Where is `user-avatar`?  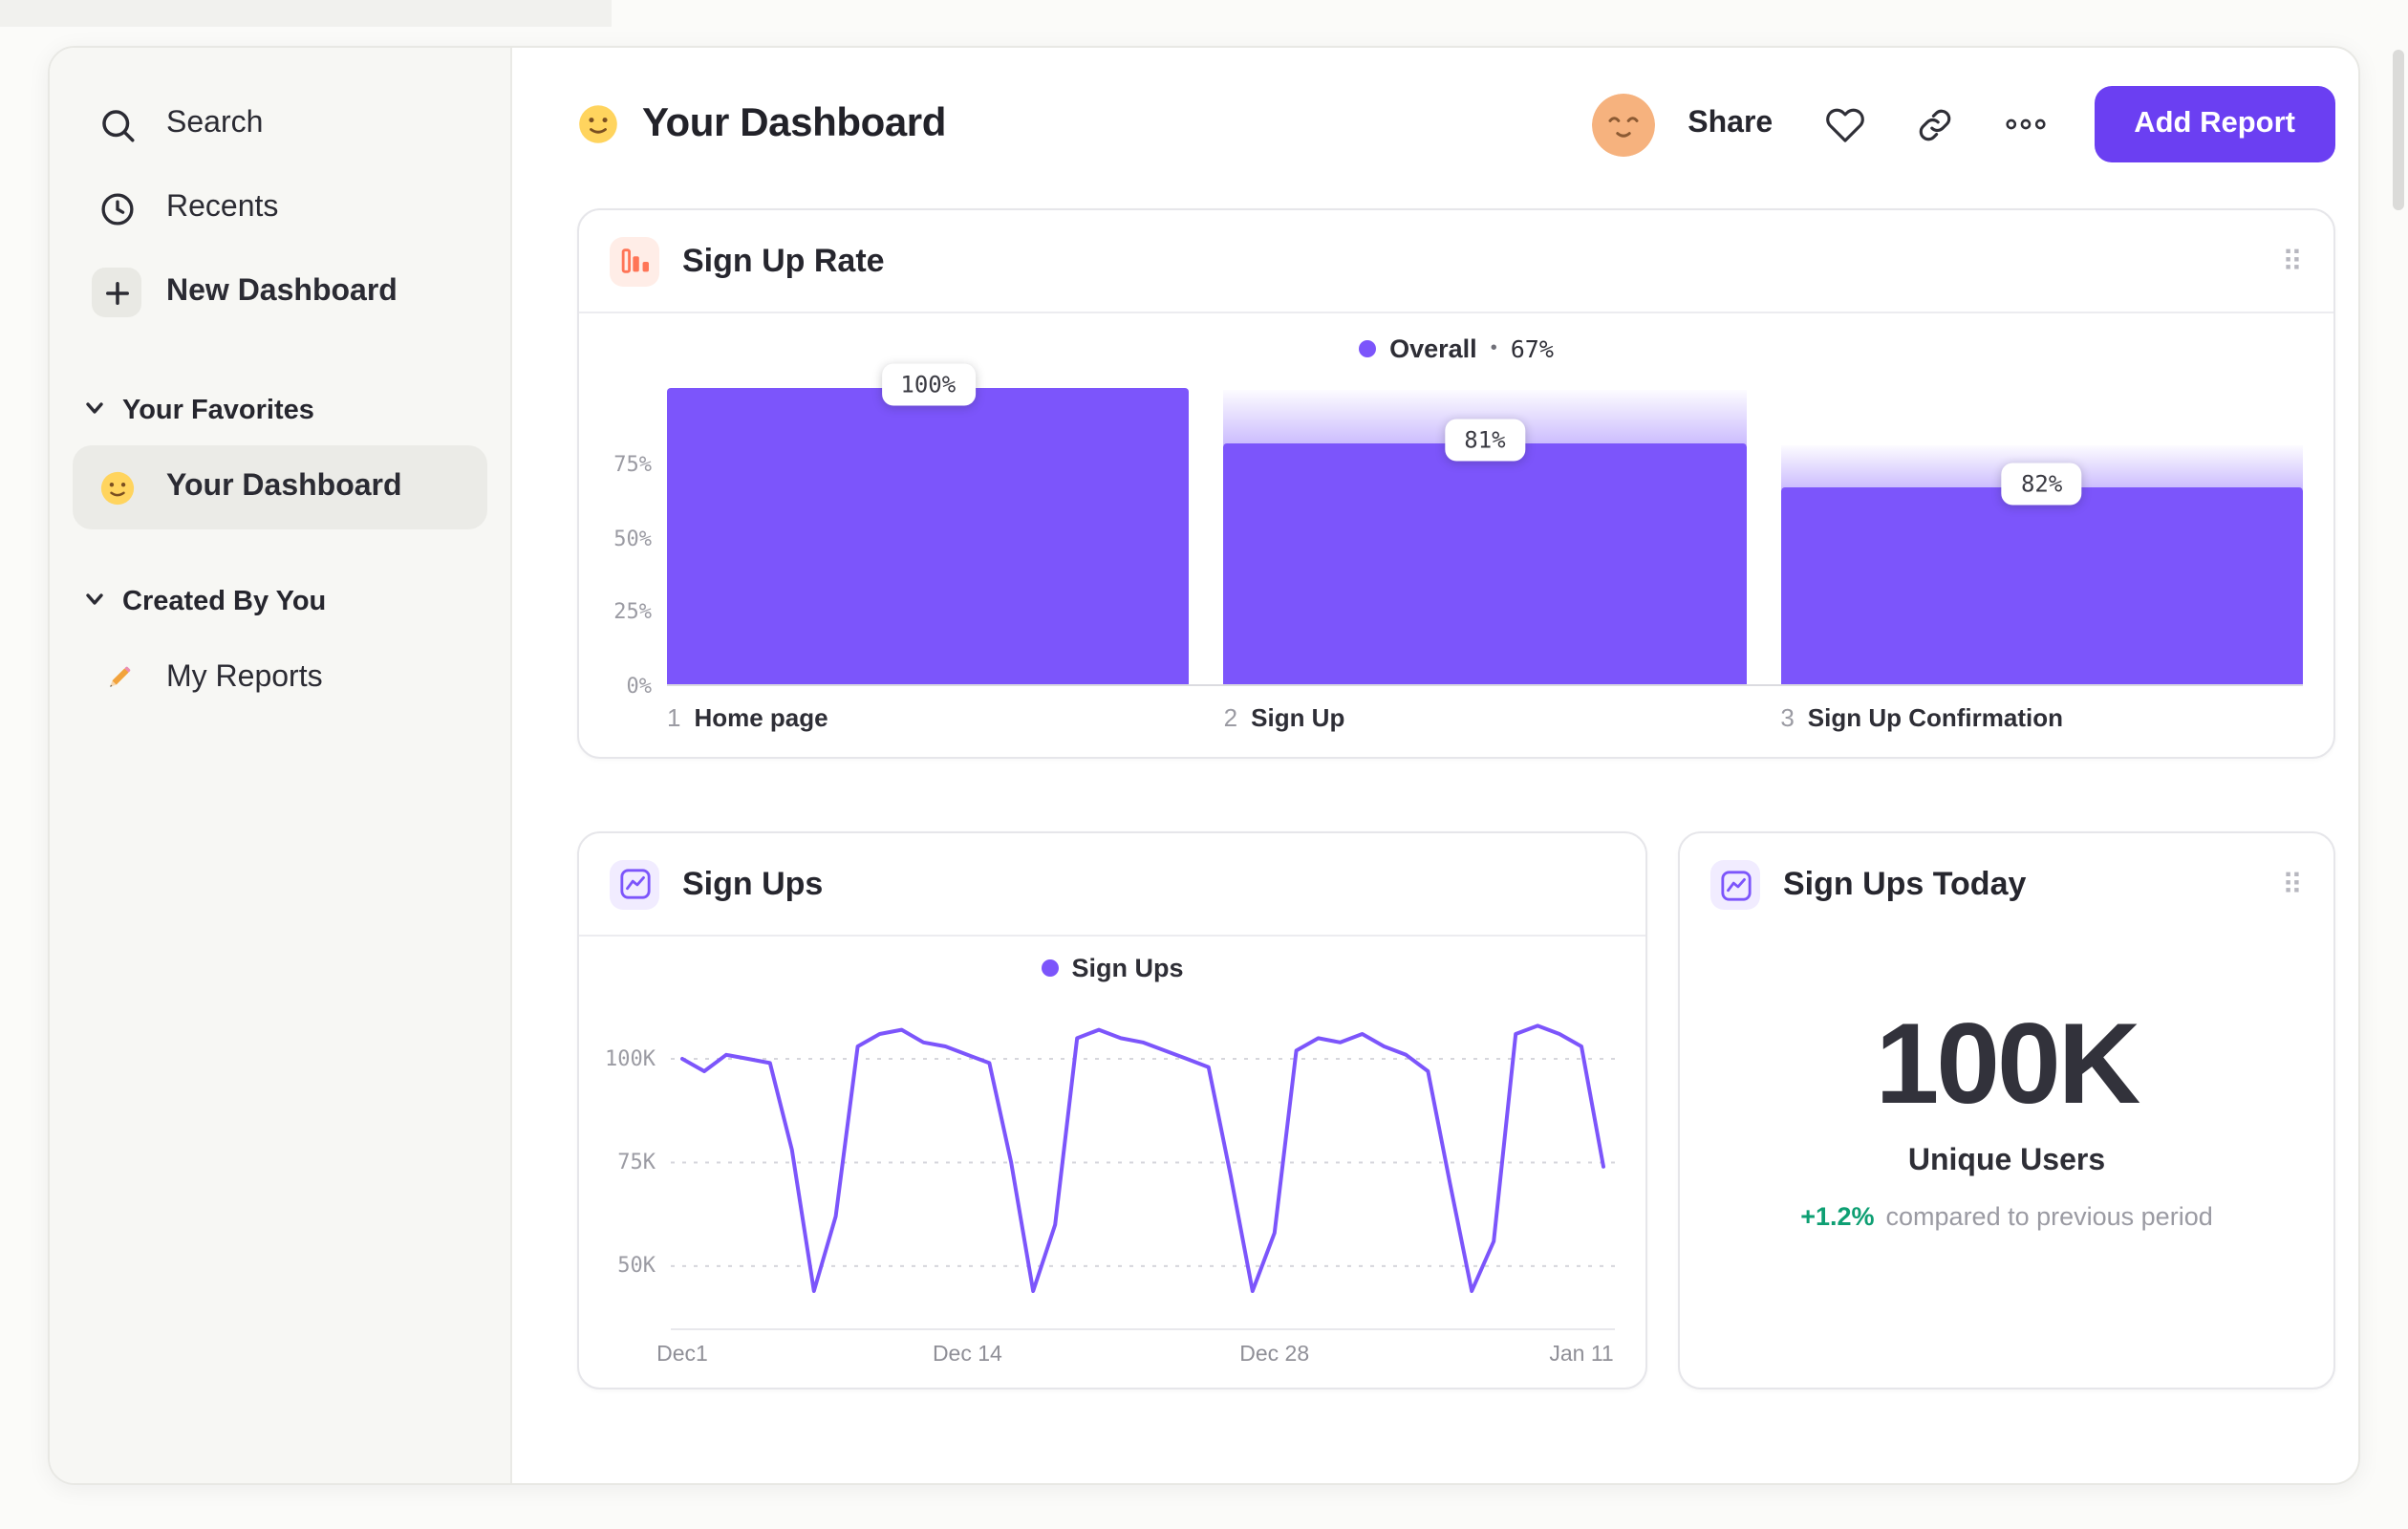
user-avatar is located at coordinates (1624, 124).